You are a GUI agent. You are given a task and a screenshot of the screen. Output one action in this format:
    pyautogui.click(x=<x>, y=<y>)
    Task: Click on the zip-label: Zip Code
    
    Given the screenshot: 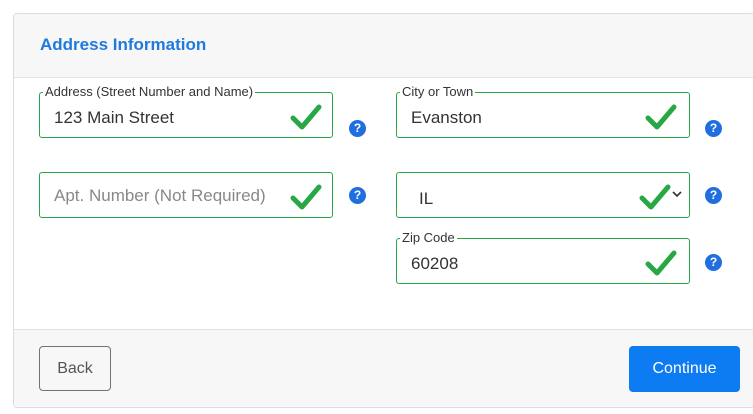 What is the action you would take?
    pyautogui.click(x=428, y=238)
    